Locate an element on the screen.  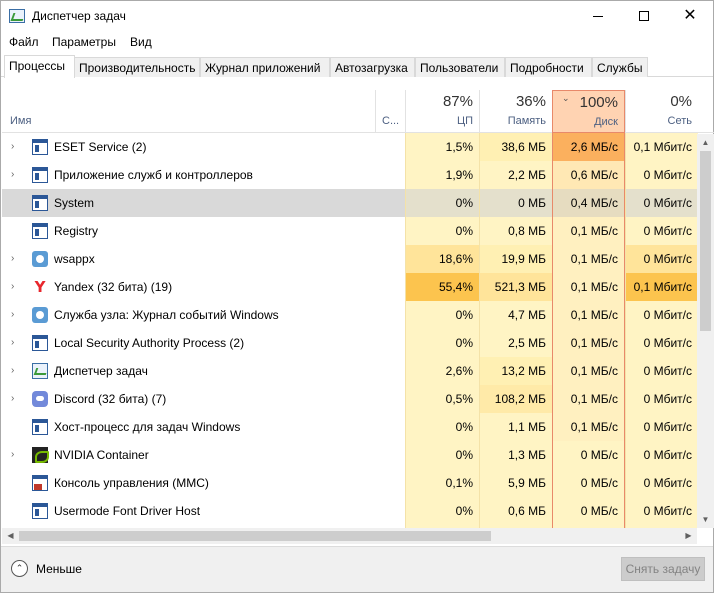
cpu-cell: 0,1% is located at coordinates (442, 483).